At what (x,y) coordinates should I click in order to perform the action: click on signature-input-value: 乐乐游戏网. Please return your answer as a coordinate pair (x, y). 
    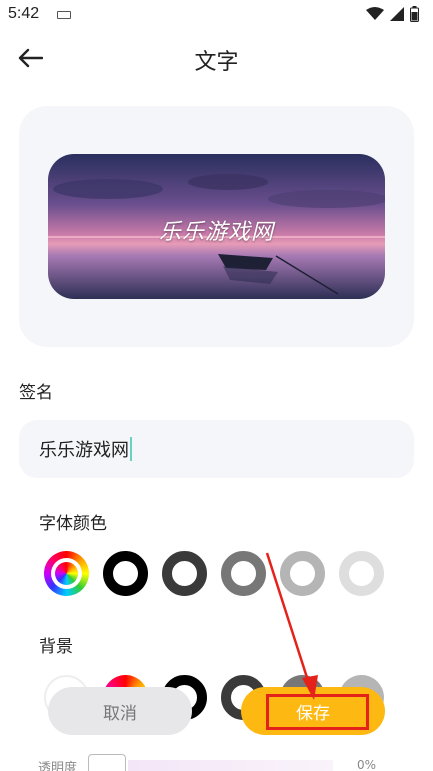
    Looking at the image, I should click on (84, 450).